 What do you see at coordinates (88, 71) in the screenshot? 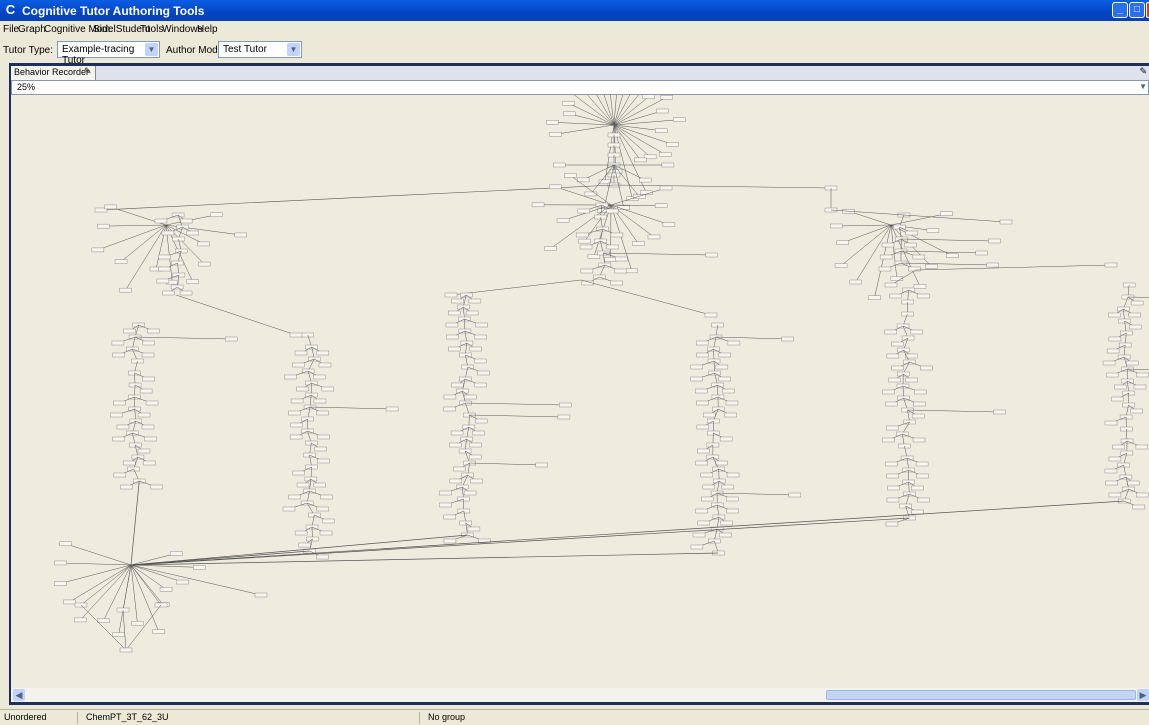
I see `pin-icon: ✎` at bounding box center [88, 71].